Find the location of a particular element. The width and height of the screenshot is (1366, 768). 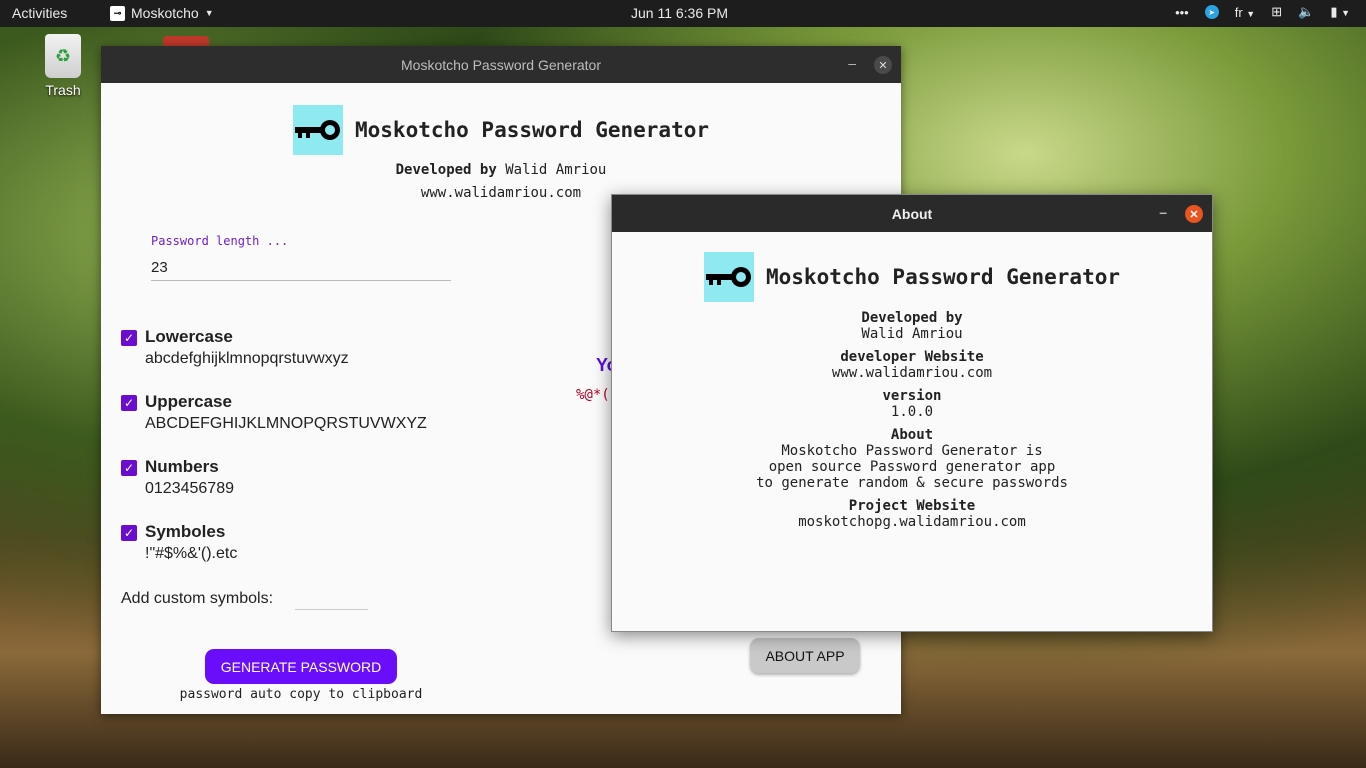

option-chars: abcdefghijklmnopqrstuvwxyz is located at coordinates (247, 358).